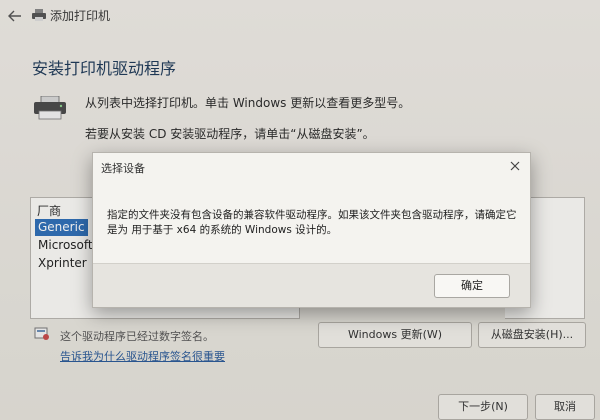 This screenshot has width=600, height=420. I want to click on dialog-footer: 确定, so click(311, 285).